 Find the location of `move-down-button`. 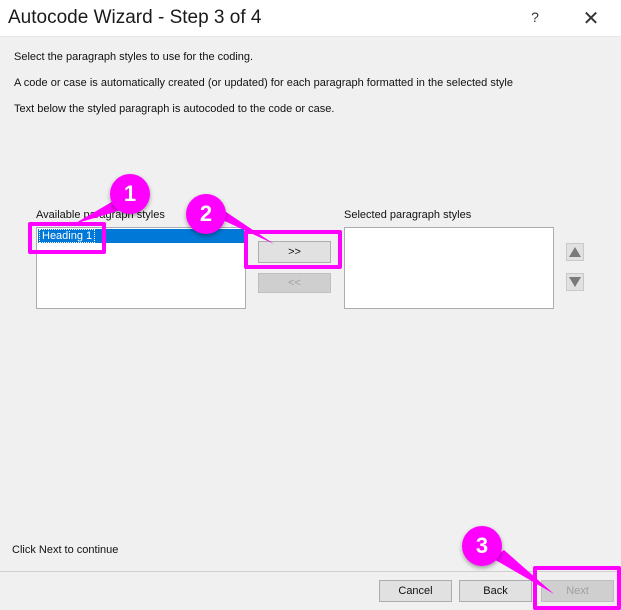

move-down-button is located at coordinates (575, 282).